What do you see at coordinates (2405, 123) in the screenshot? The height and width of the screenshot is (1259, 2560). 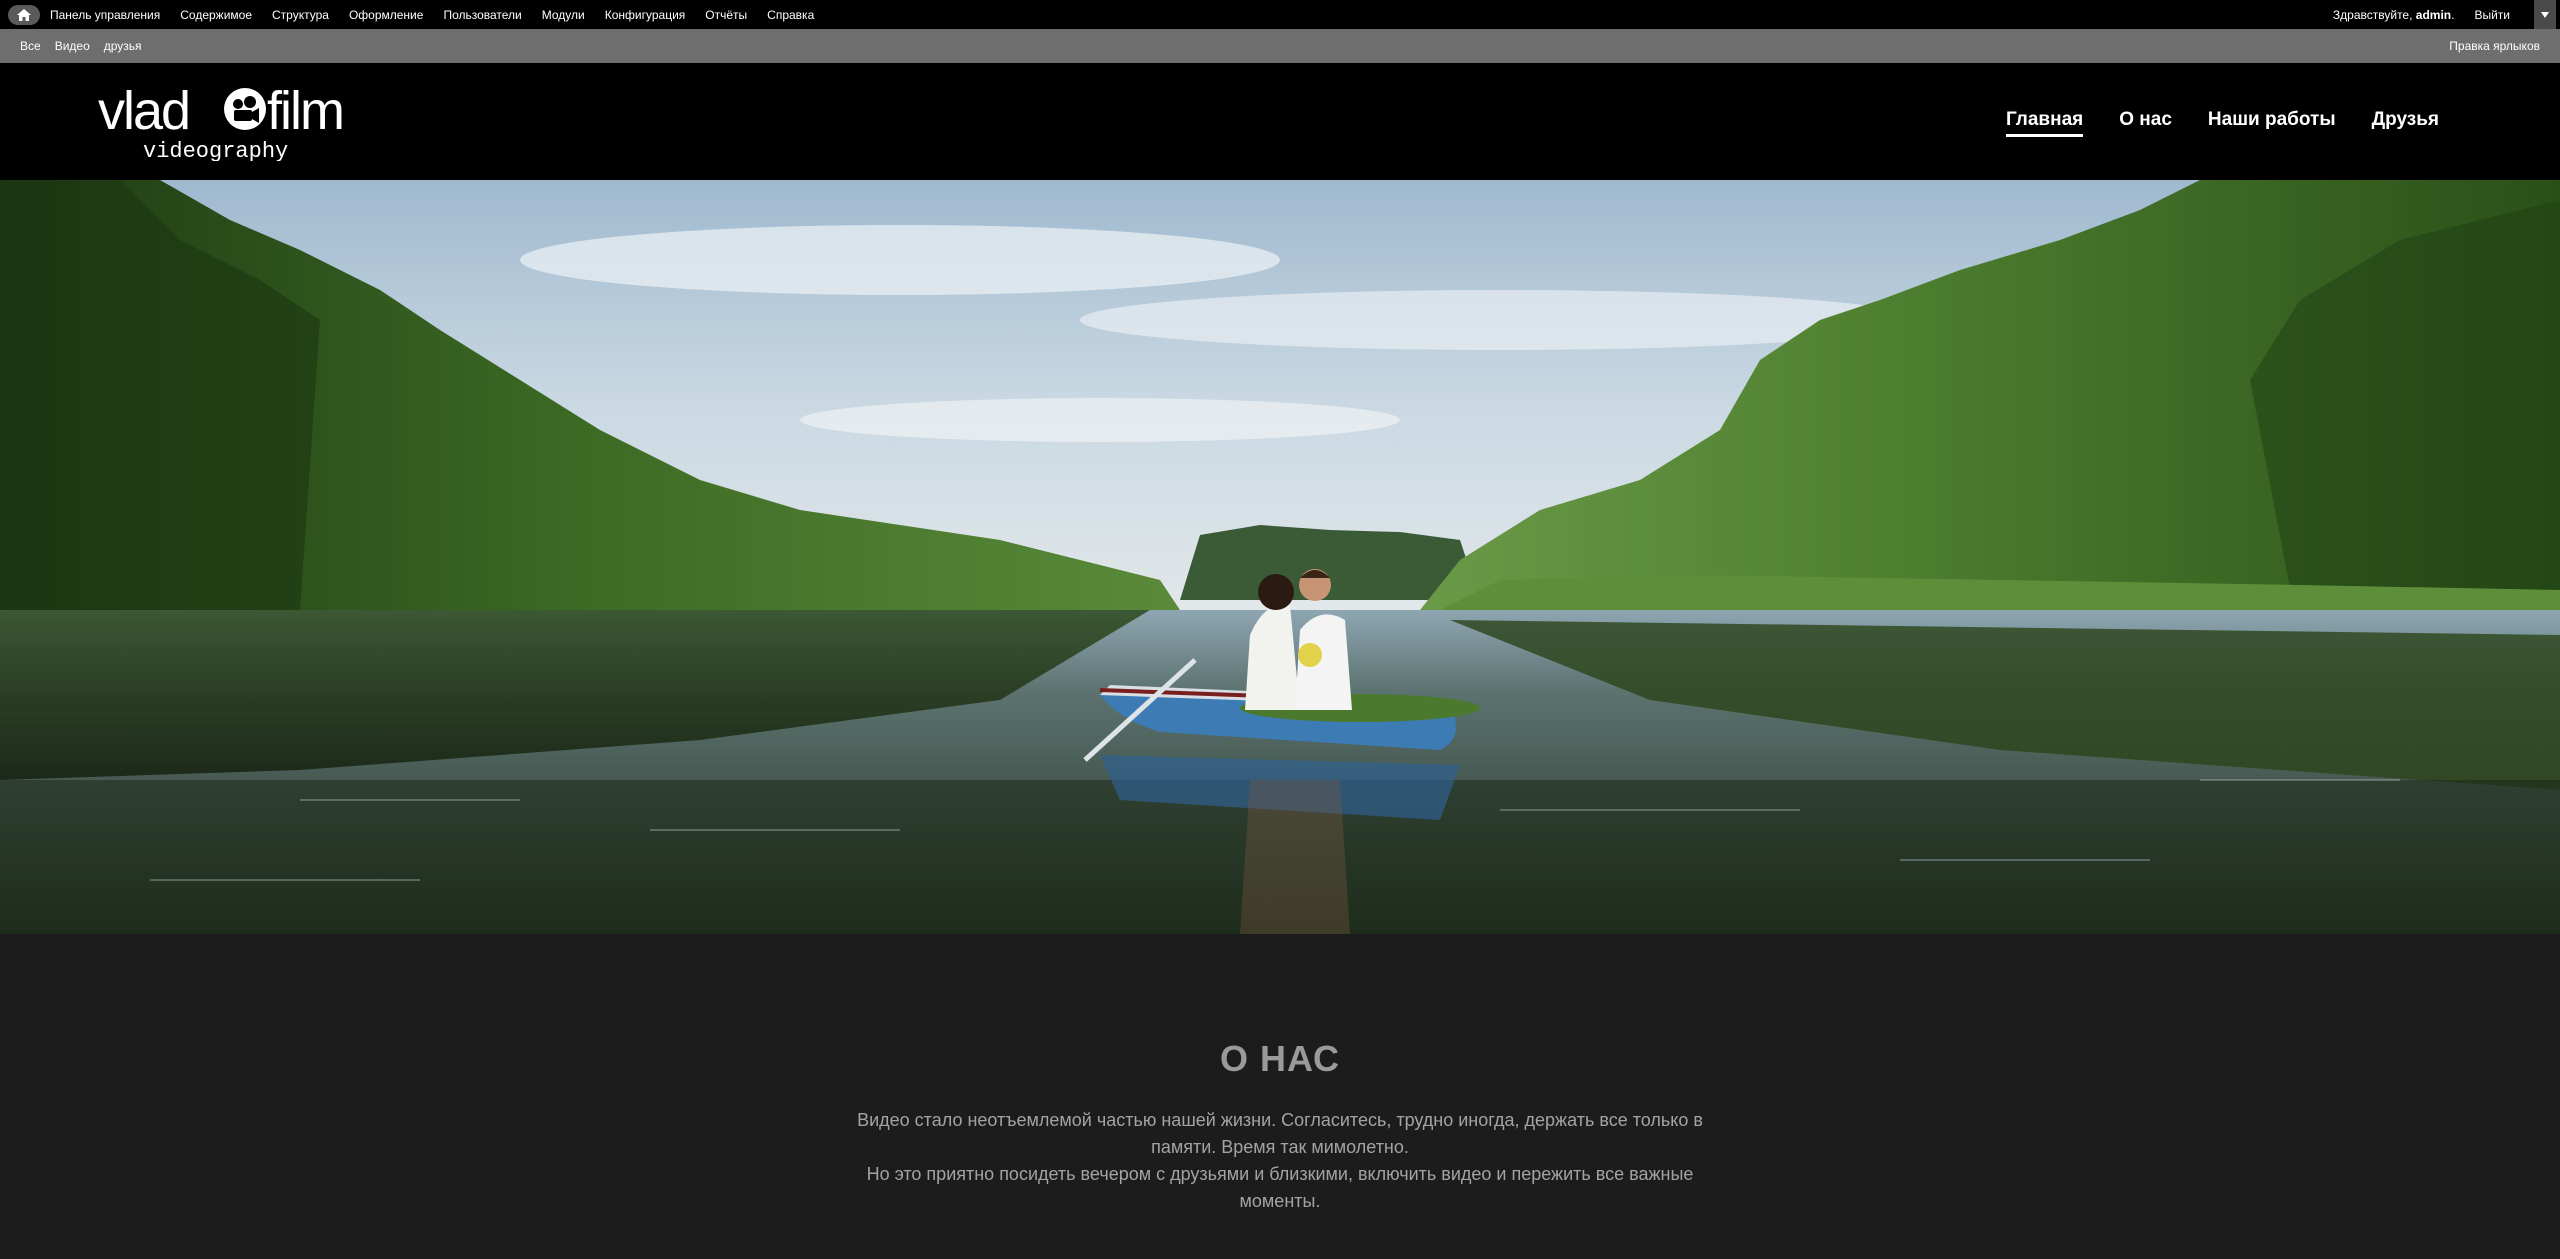 I see `nav-friends: Друзья` at bounding box center [2405, 123].